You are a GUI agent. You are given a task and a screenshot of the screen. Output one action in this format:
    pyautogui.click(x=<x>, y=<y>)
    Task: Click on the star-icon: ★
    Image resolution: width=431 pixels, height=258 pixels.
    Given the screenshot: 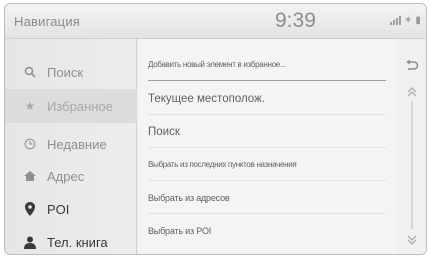 What is the action you would take?
    pyautogui.click(x=30, y=106)
    